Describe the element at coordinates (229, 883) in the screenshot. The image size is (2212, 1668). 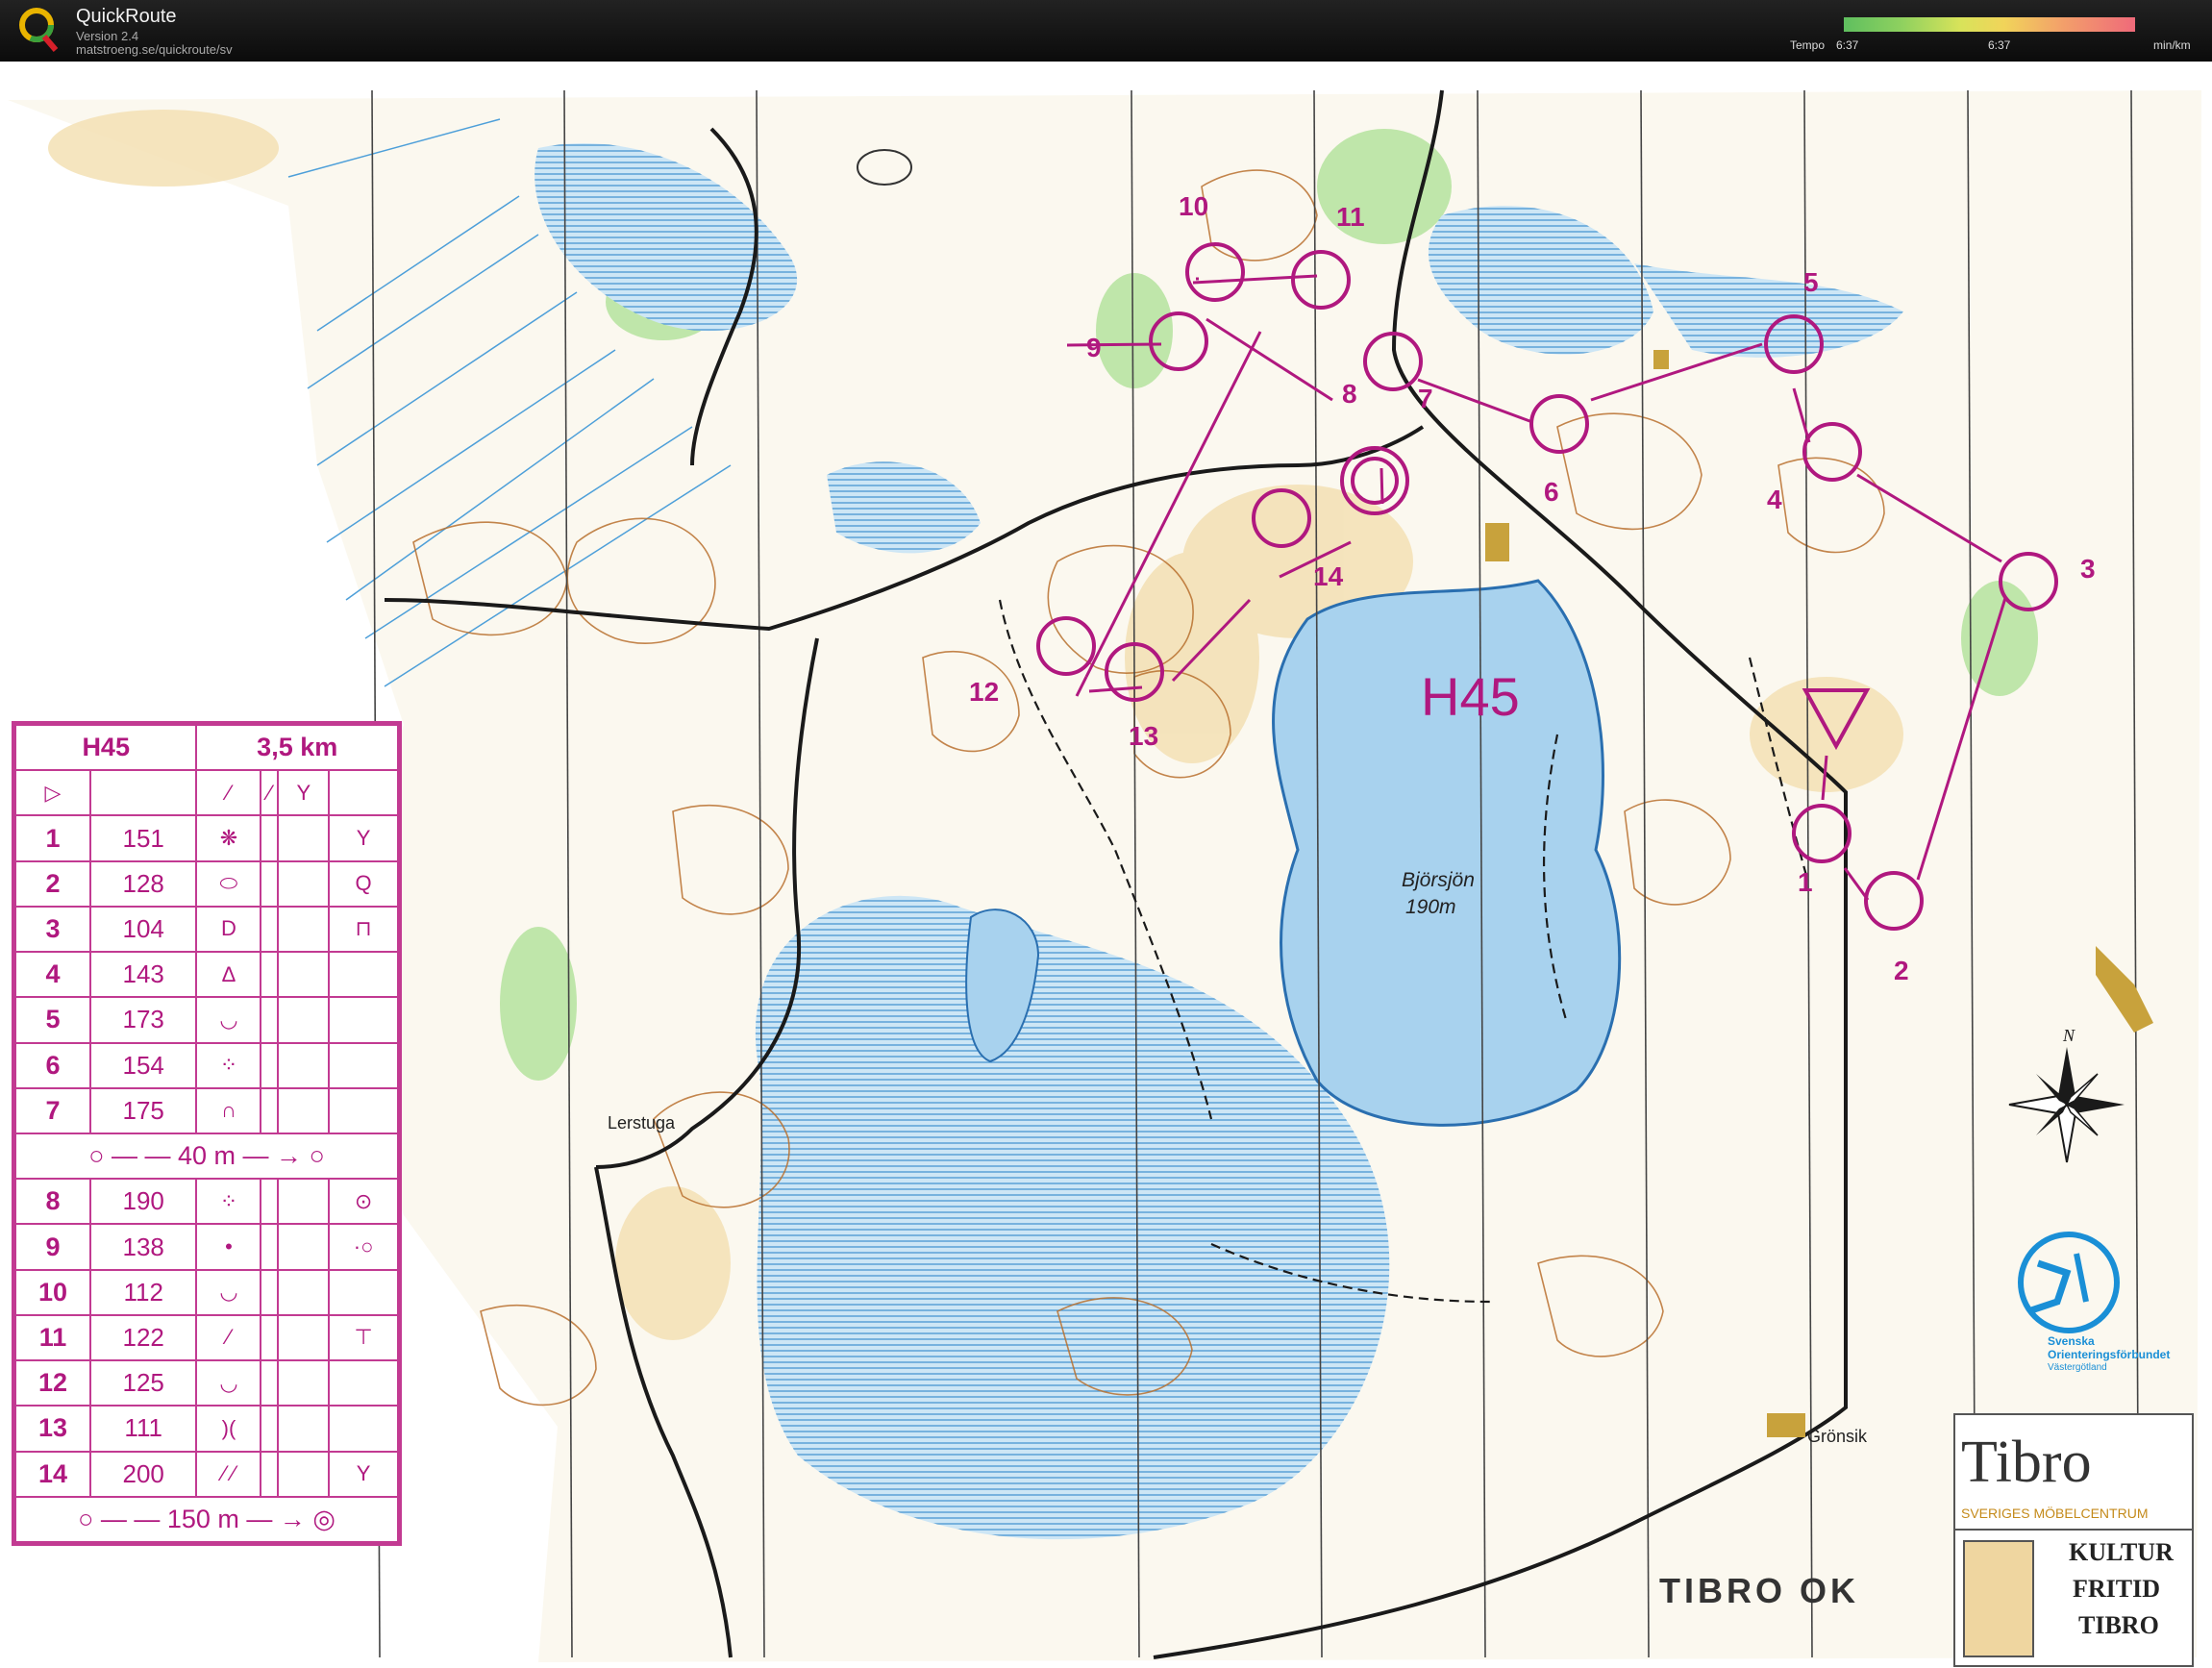
I see `desc-feature-symbol: ⬭` at that location.